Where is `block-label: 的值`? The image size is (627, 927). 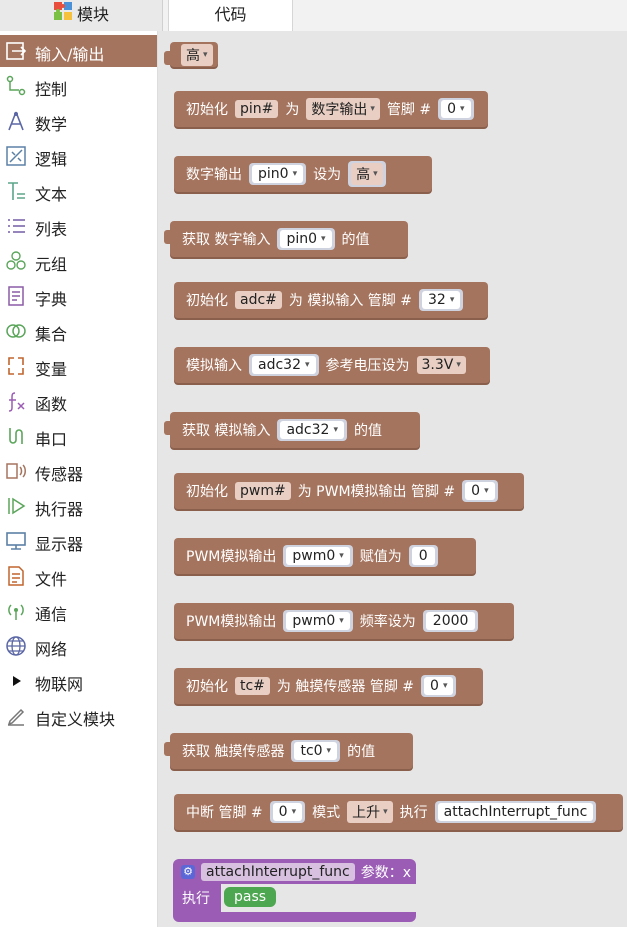
block-label: 的值 is located at coordinates (355, 240).